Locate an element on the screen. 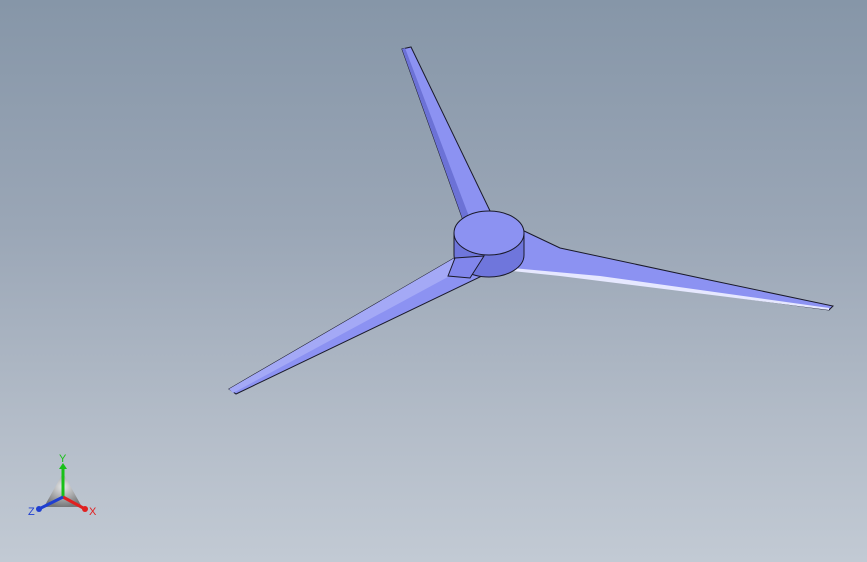  rotor-blade-left-shadow is located at coordinates (349, 323).